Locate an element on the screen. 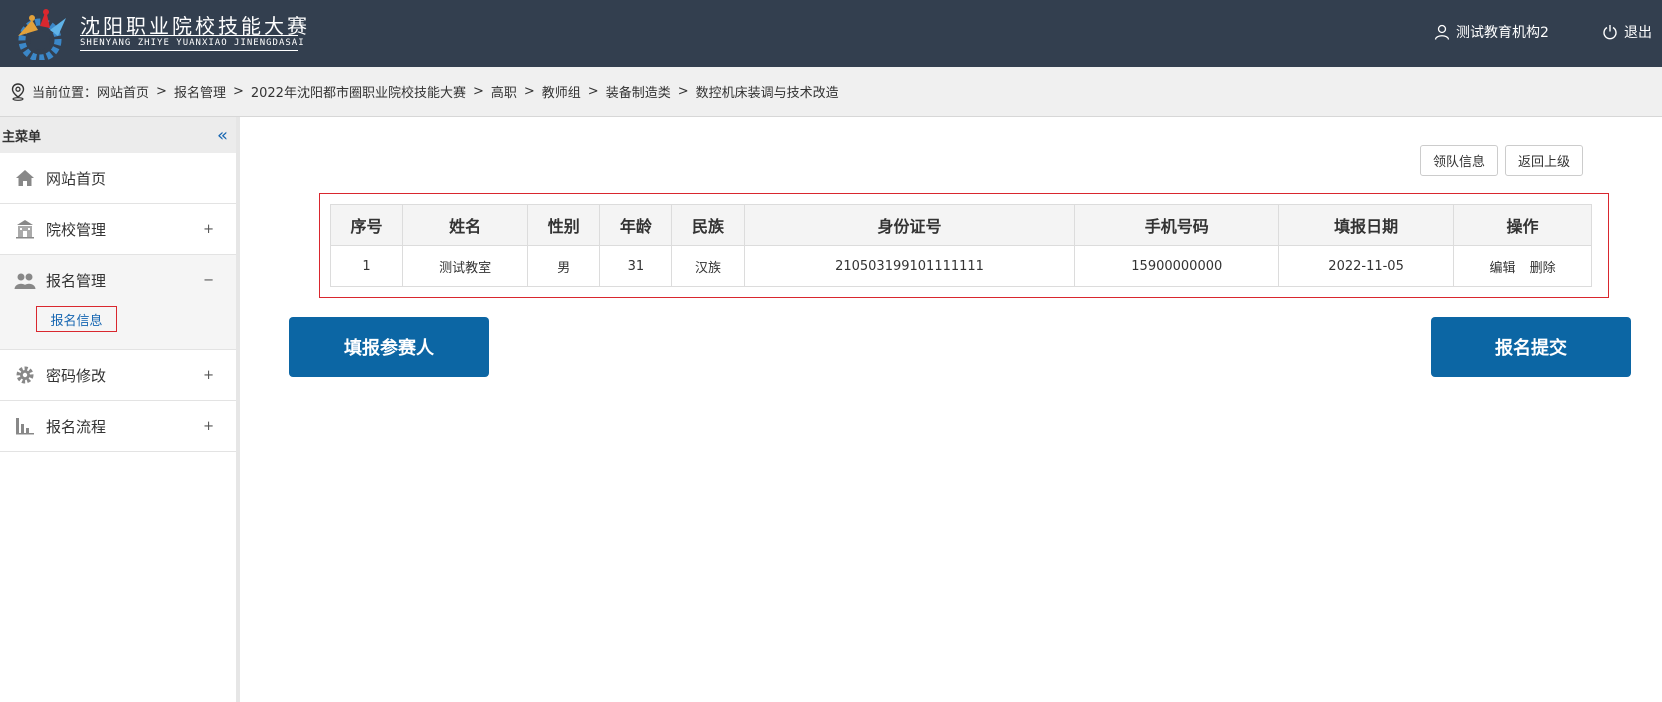 This screenshot has width=1662, height=702. user-account-link: 测试教育机构2 is located at coordinates (1491, 32).